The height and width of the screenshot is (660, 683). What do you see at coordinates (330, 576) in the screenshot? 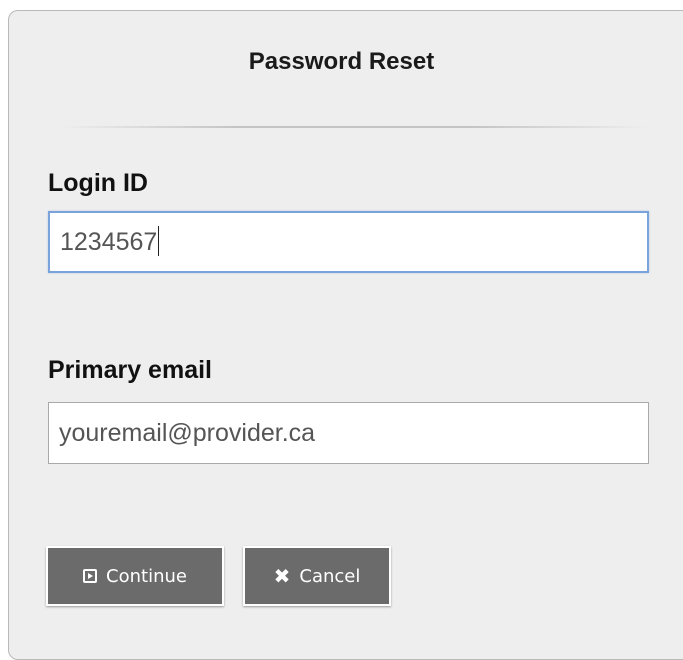
I see `cancel-label: Cancel` at bounding box center [330, 576].